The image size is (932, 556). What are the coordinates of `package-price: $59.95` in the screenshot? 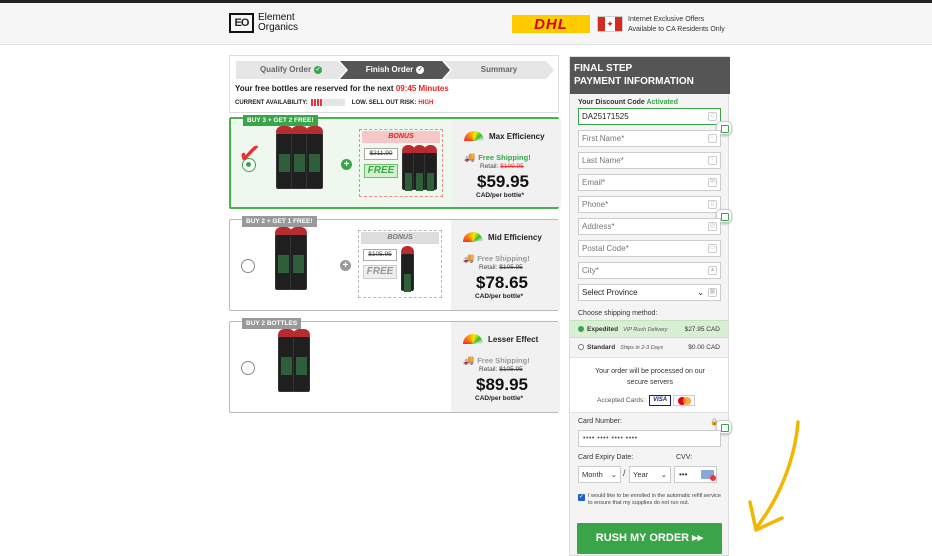 It's located at (503, 181).